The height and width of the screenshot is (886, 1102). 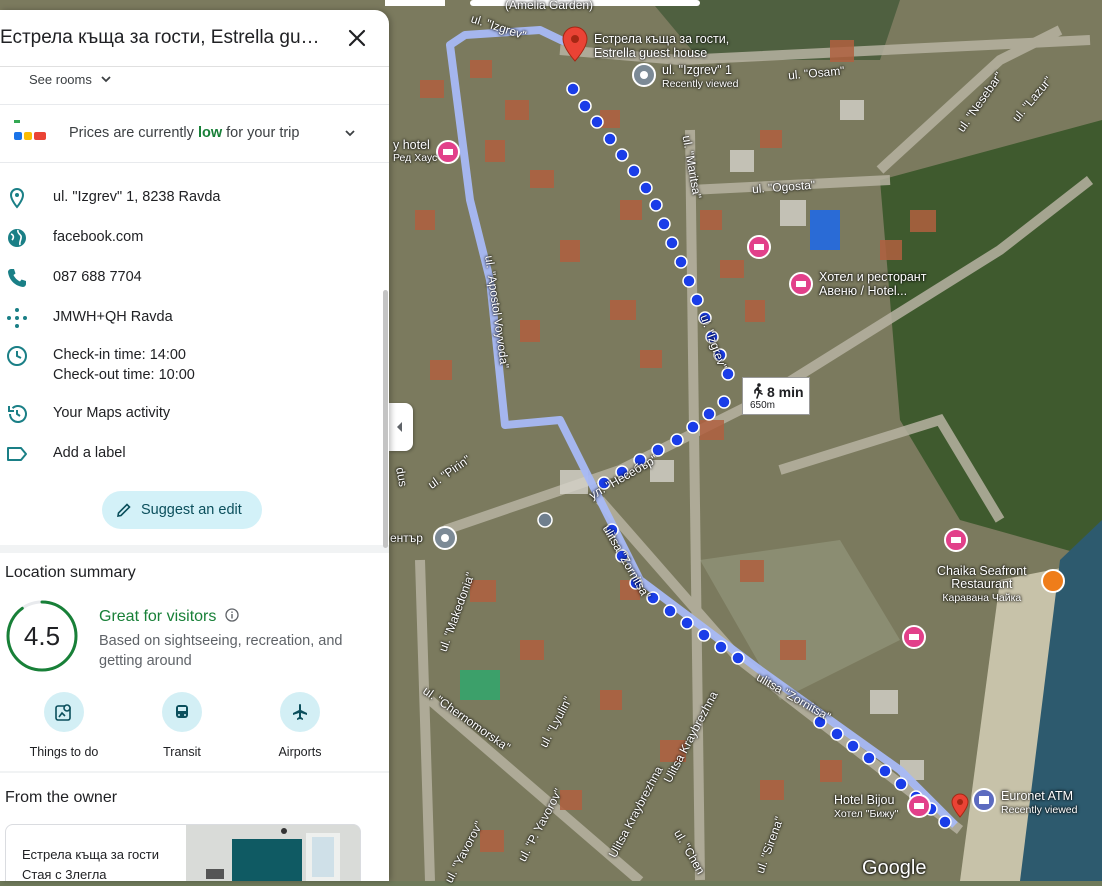 I want to click on walk-distance: 650m, so click(x=763, y=405).